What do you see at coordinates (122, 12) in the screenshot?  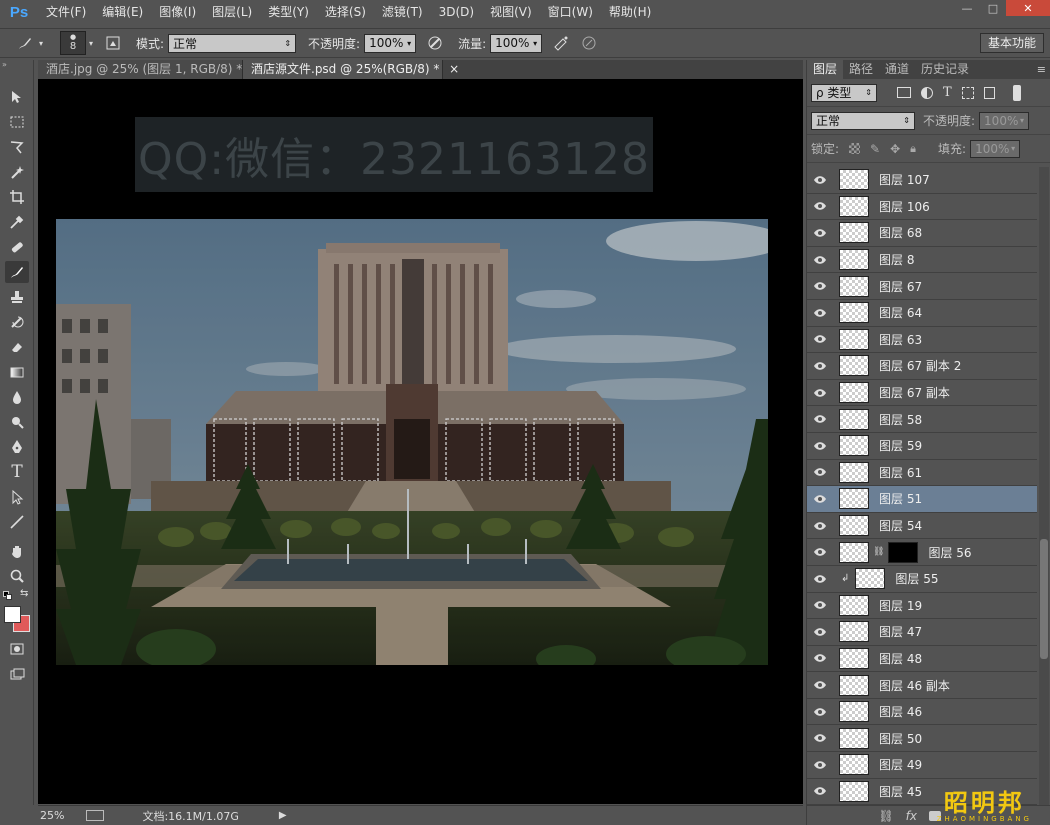 I see `menu-item: 编辑(E)` at bounding box center [122, 12].